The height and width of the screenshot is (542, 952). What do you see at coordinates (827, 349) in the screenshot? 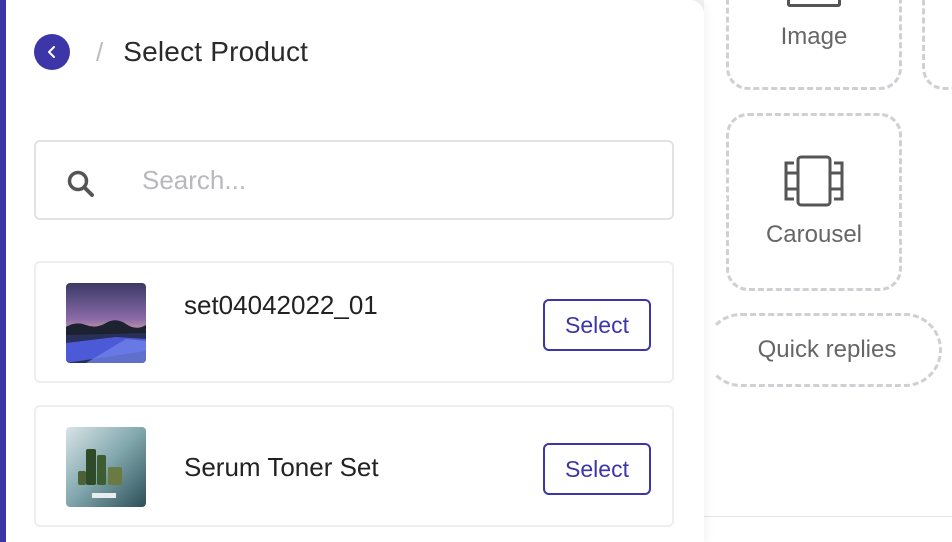
I see `quick-replies-label: Quick replies` at bounding box center [827, 349].